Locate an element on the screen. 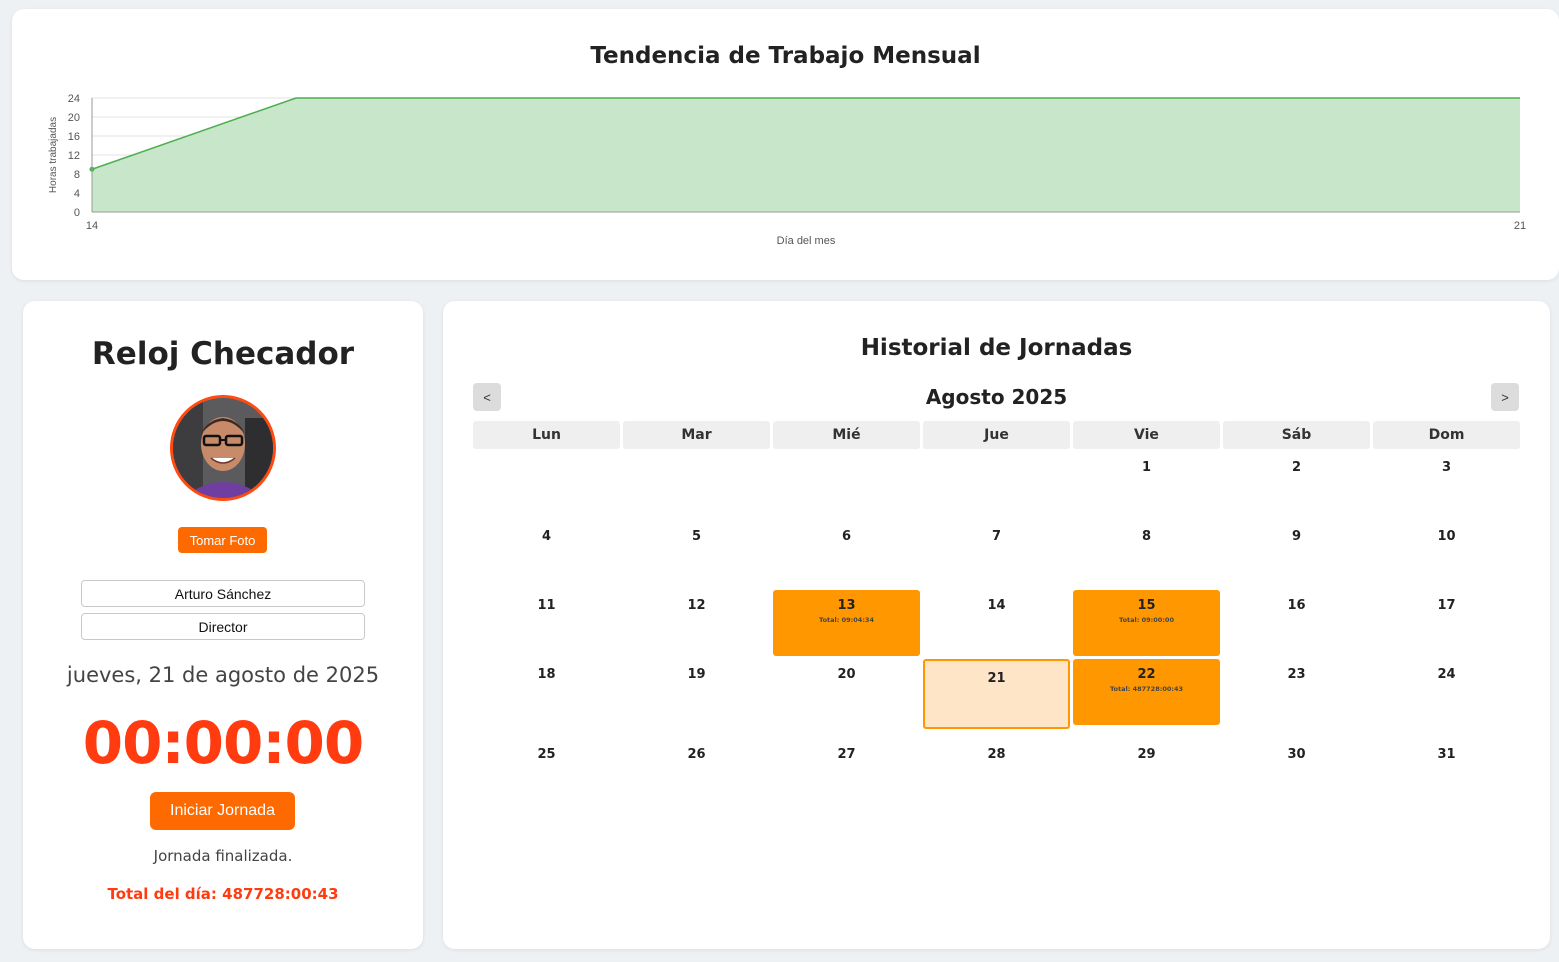 This screenshot has height=962, width=1559. next-month-button: > is located at coordinates (1505, 397).